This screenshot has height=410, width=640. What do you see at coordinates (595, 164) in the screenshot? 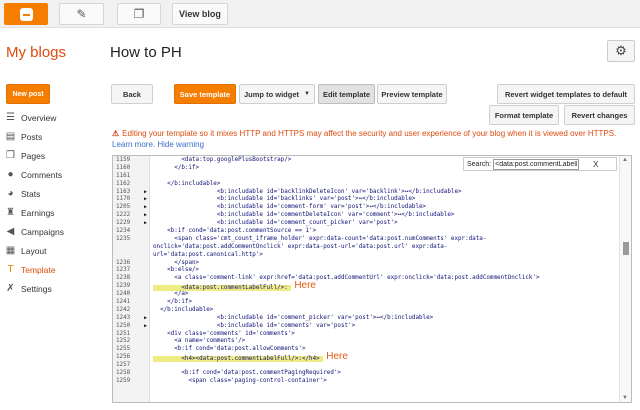
I see `close-search-icon: X` at bounding box center [595, 164].